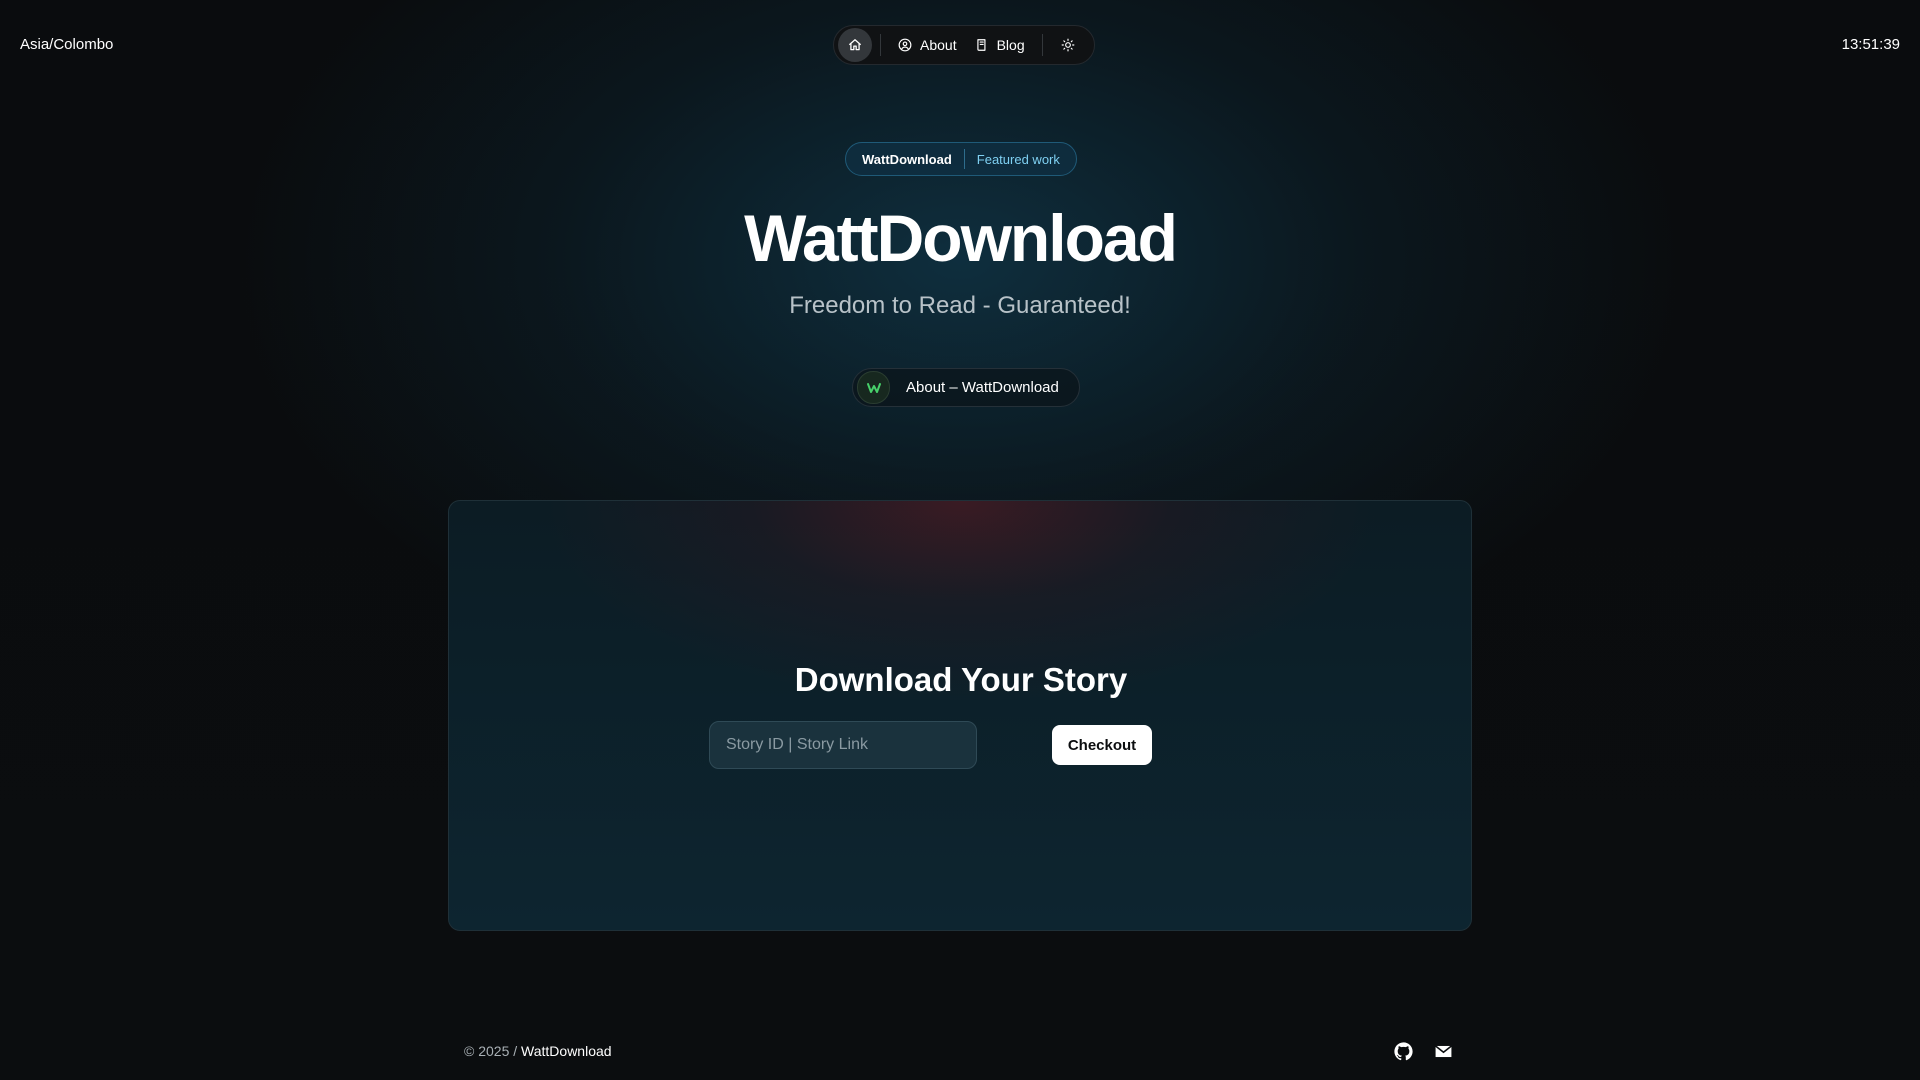 The image size is (1920, 1080). What do you see at coordinates (907, 159) in the screenshot?
I see `badge-title: WattDownload` at bounding box center [907, 159].